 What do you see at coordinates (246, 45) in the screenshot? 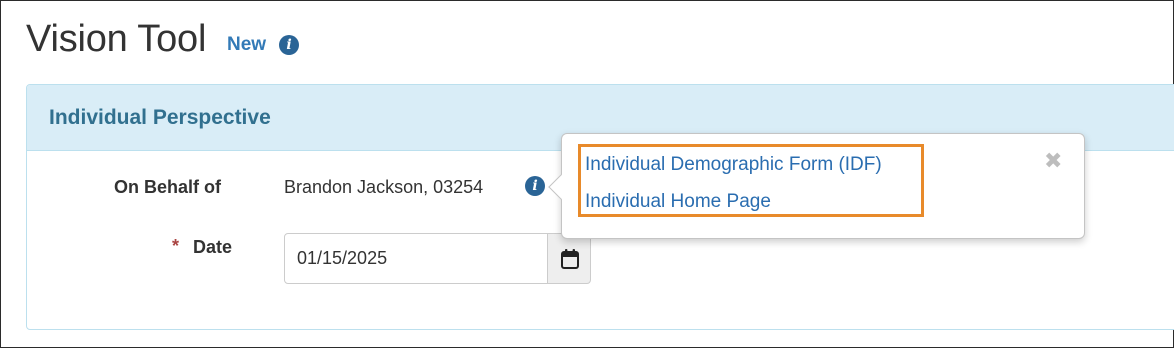
I see `new-link: New` at bounding box center [246, 45].